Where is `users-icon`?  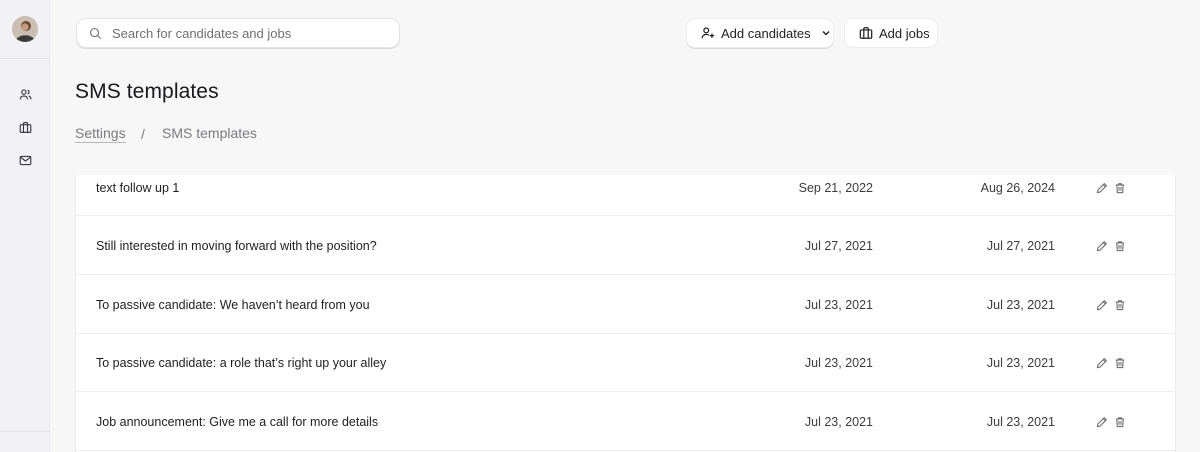
users-icon is located at coordinates (25, 93).